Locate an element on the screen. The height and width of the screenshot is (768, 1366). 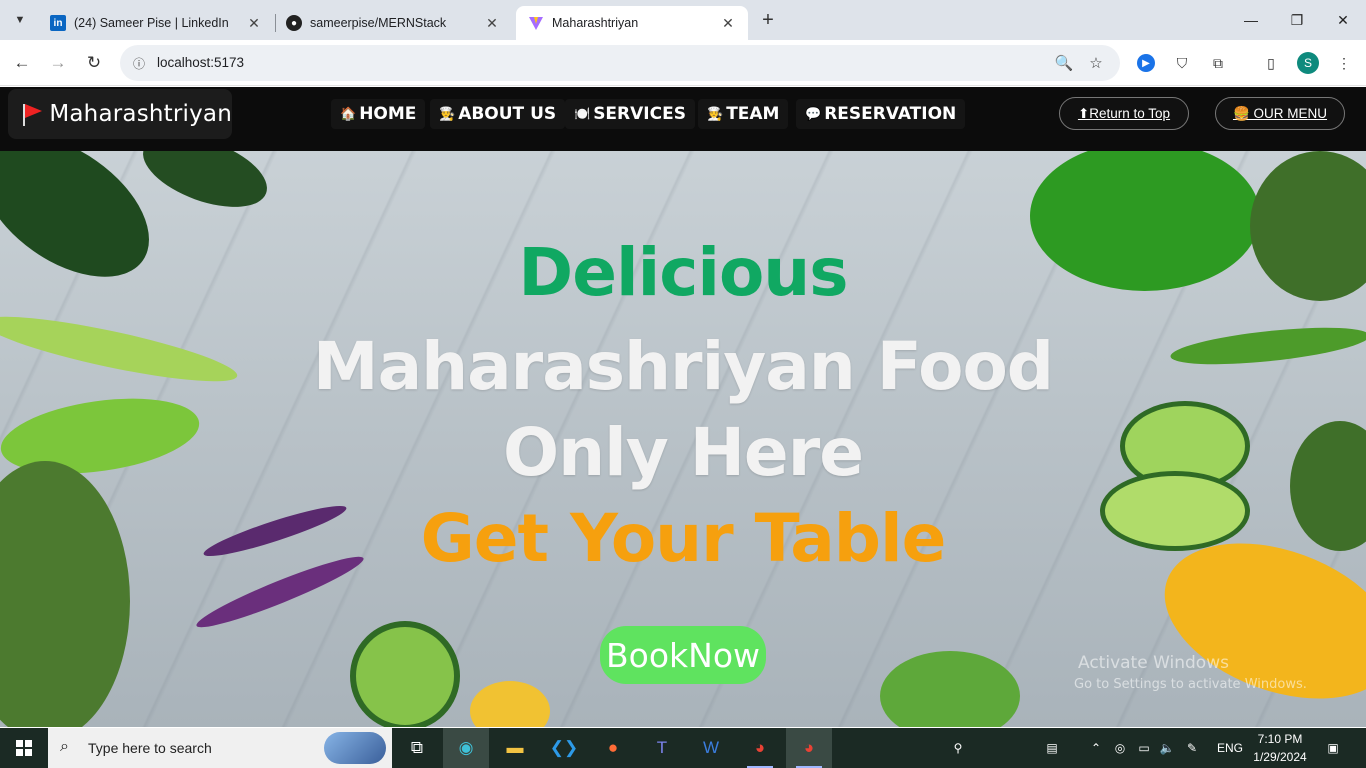
side-panel-button: ▯ is located at coordinates (1271, 63).